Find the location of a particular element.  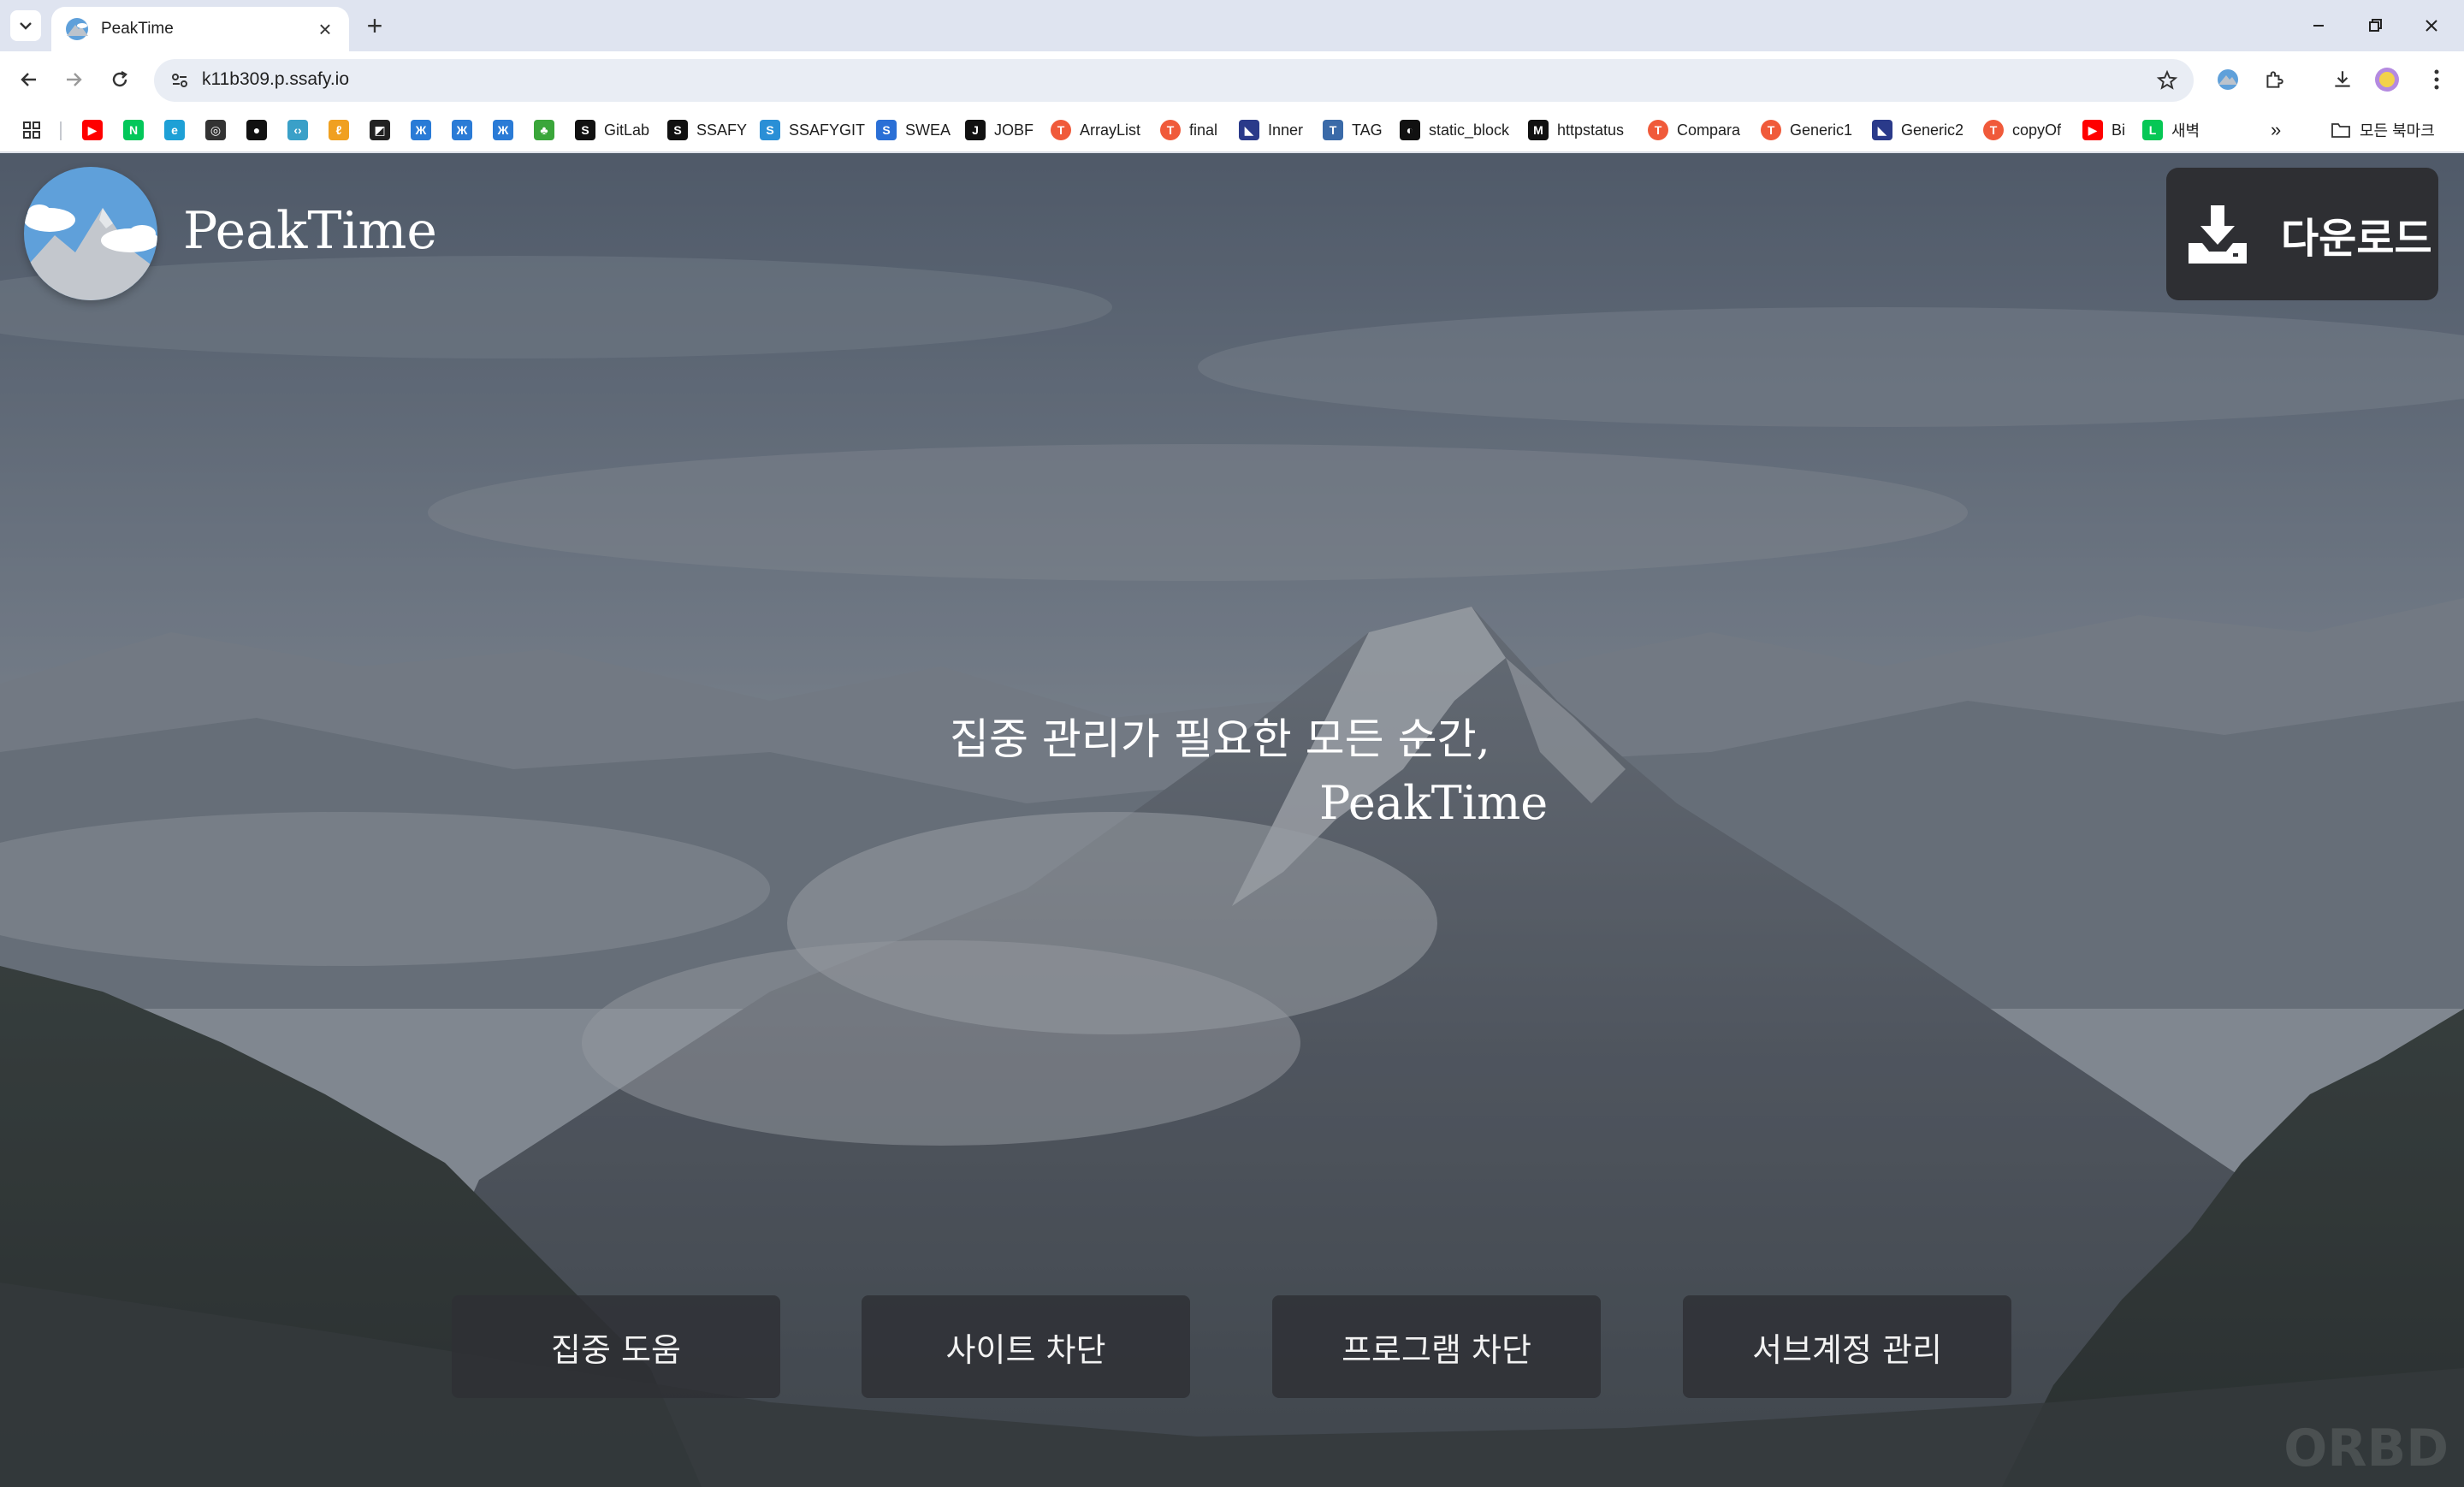

hero-brand: PeakTime is located at coordinates (1434, 803).